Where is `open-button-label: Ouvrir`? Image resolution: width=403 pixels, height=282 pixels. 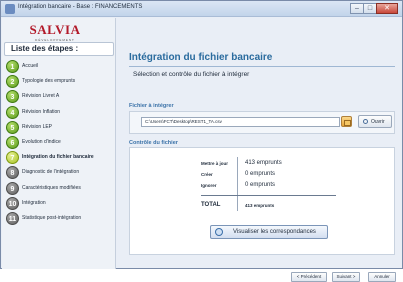 open-button-label: Ouvrir is located at coordinates (378, 122).